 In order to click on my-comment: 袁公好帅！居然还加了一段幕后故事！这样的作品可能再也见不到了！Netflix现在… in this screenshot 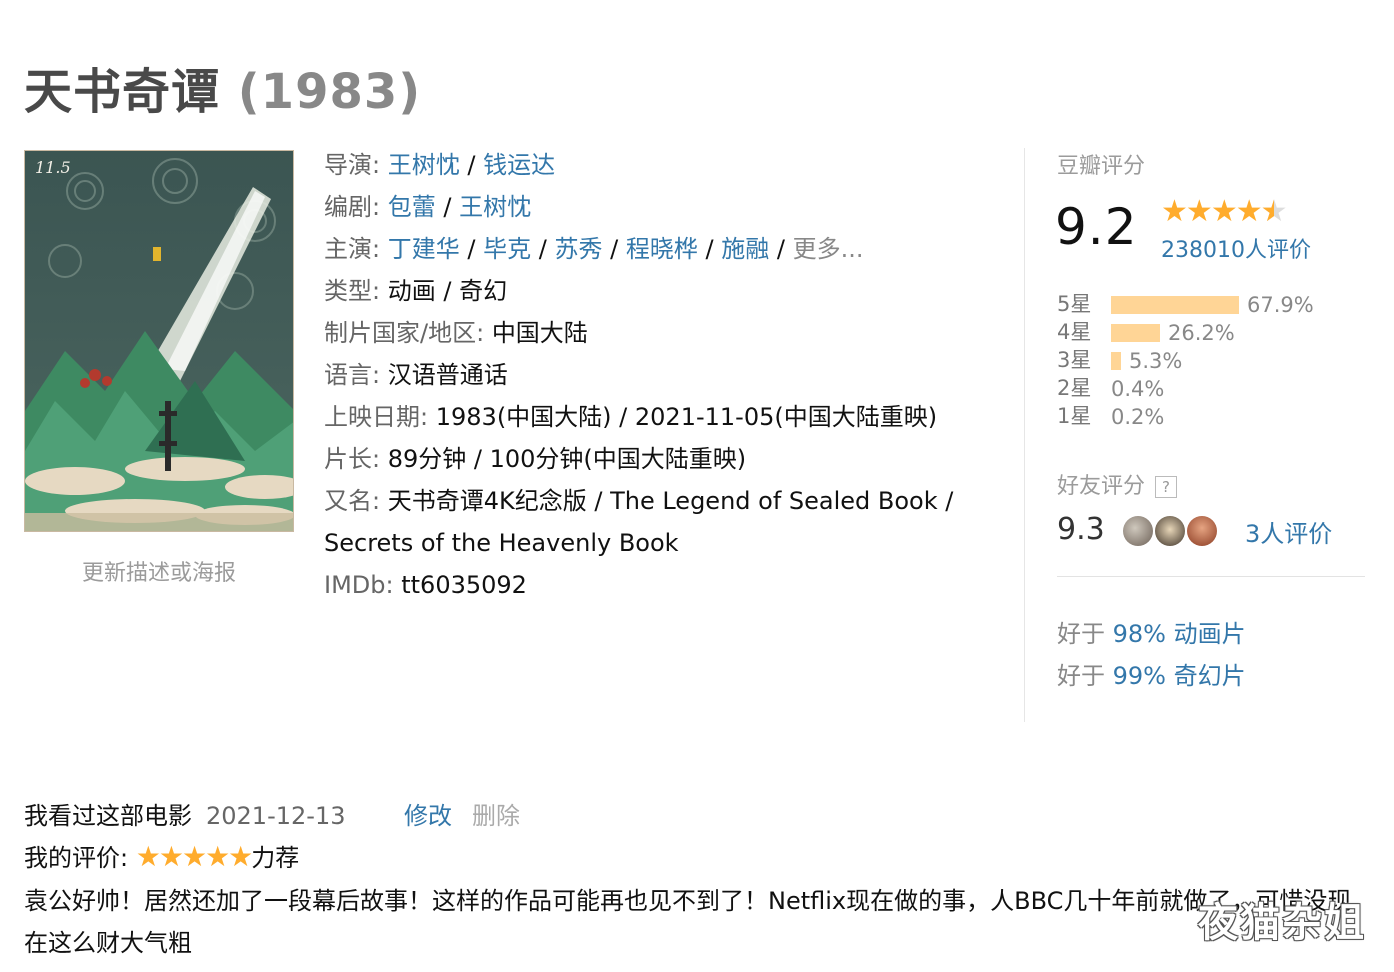, I will do `click(688, 922)`.